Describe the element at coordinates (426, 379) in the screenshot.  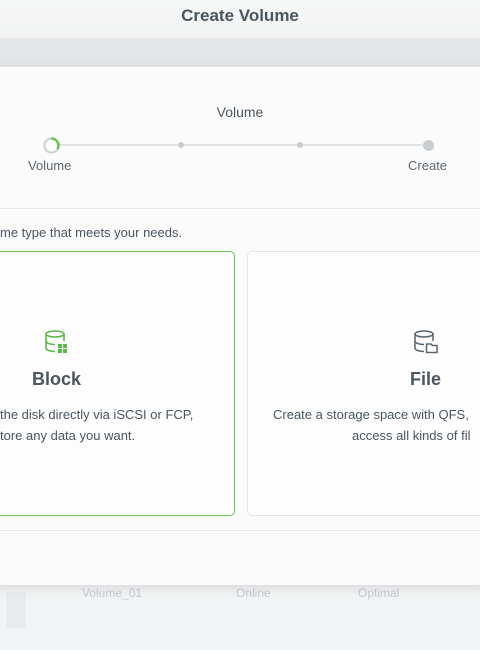
I see `file-option-title: File` at that location.